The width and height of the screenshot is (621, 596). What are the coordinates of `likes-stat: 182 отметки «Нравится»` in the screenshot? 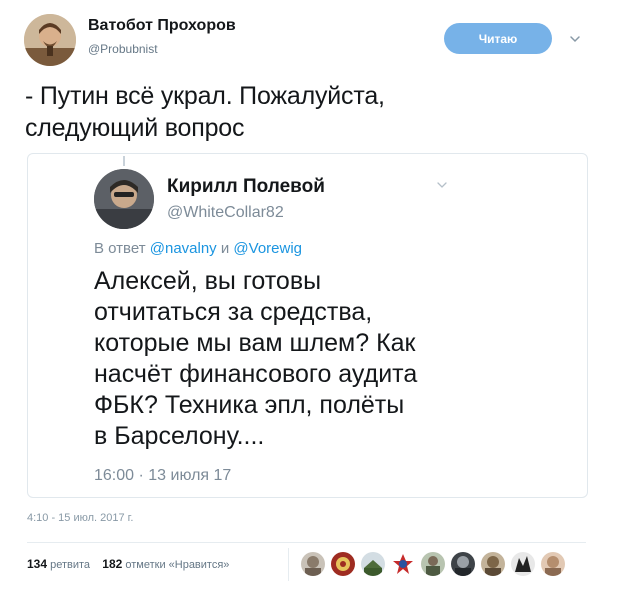 It's located at (166, 564).